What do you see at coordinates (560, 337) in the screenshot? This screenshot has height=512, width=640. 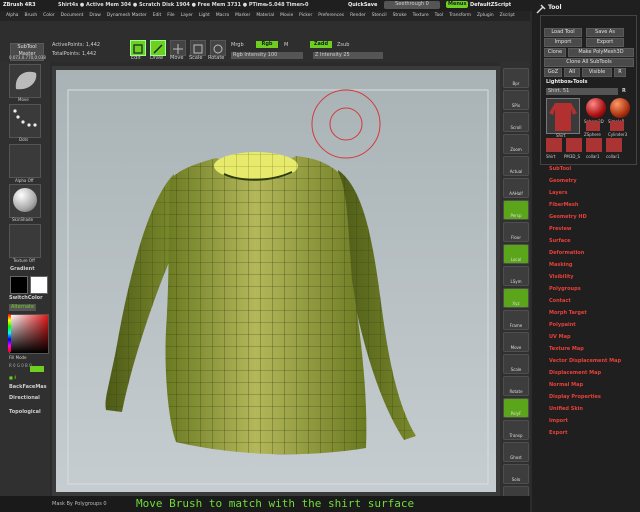 I see `submenu-uv-map: UV Map` at bounding box center [560, 337].